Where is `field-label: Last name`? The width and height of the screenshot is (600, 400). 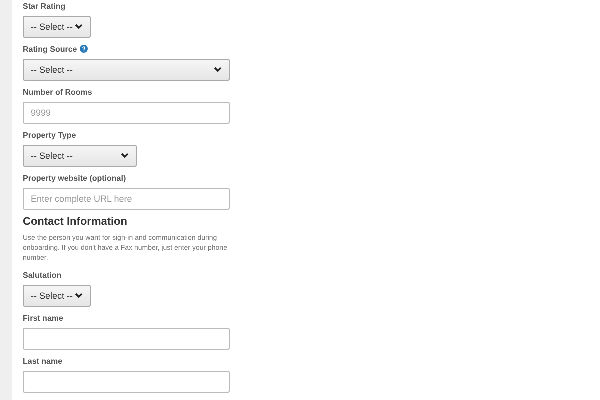 field-label: Last name is located at coordinates (43, 361).